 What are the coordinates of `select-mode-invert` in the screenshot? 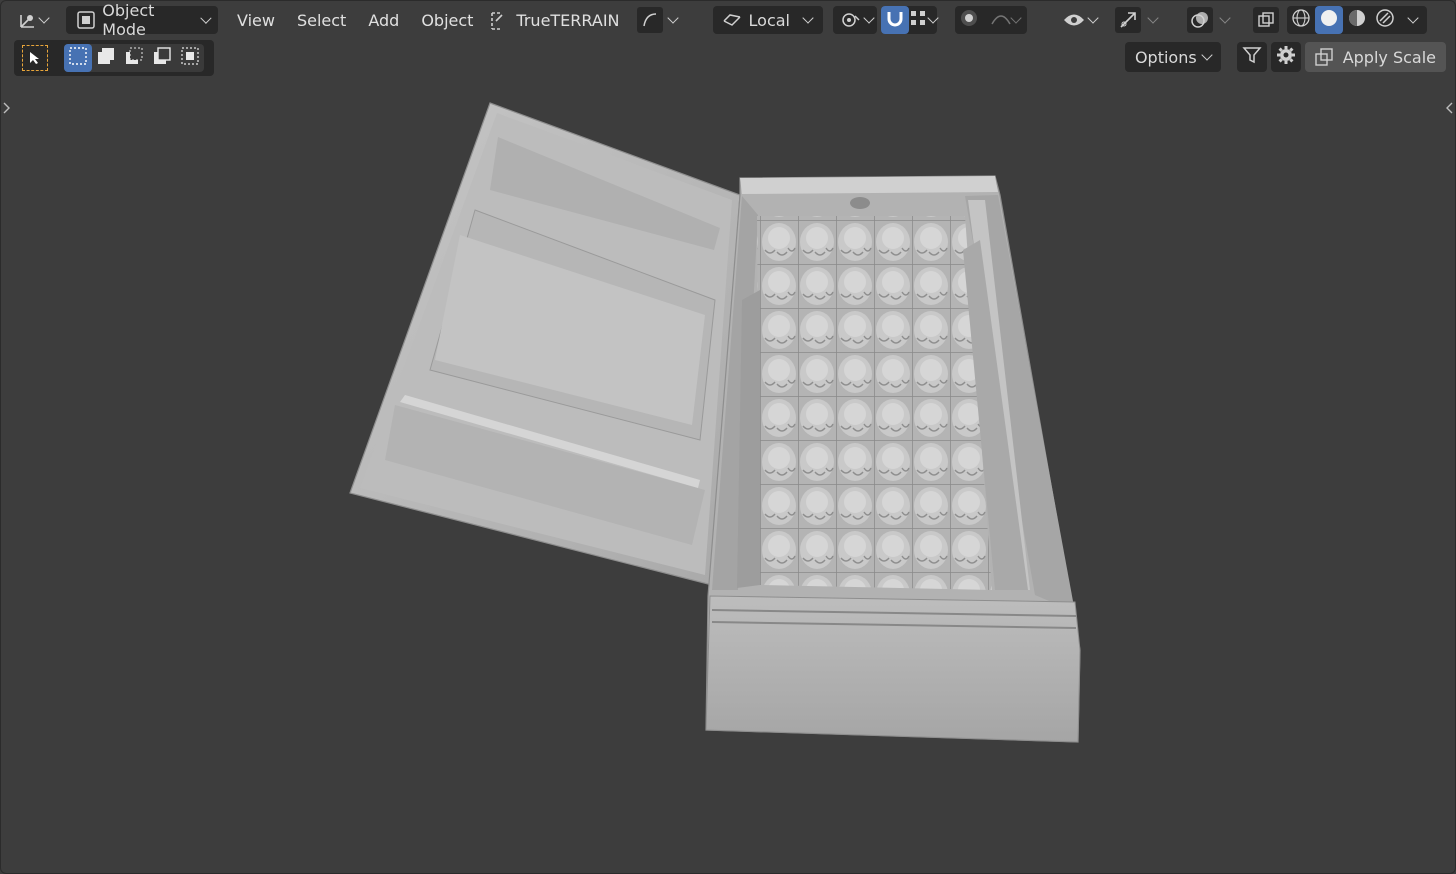 It's located at (162, 58).